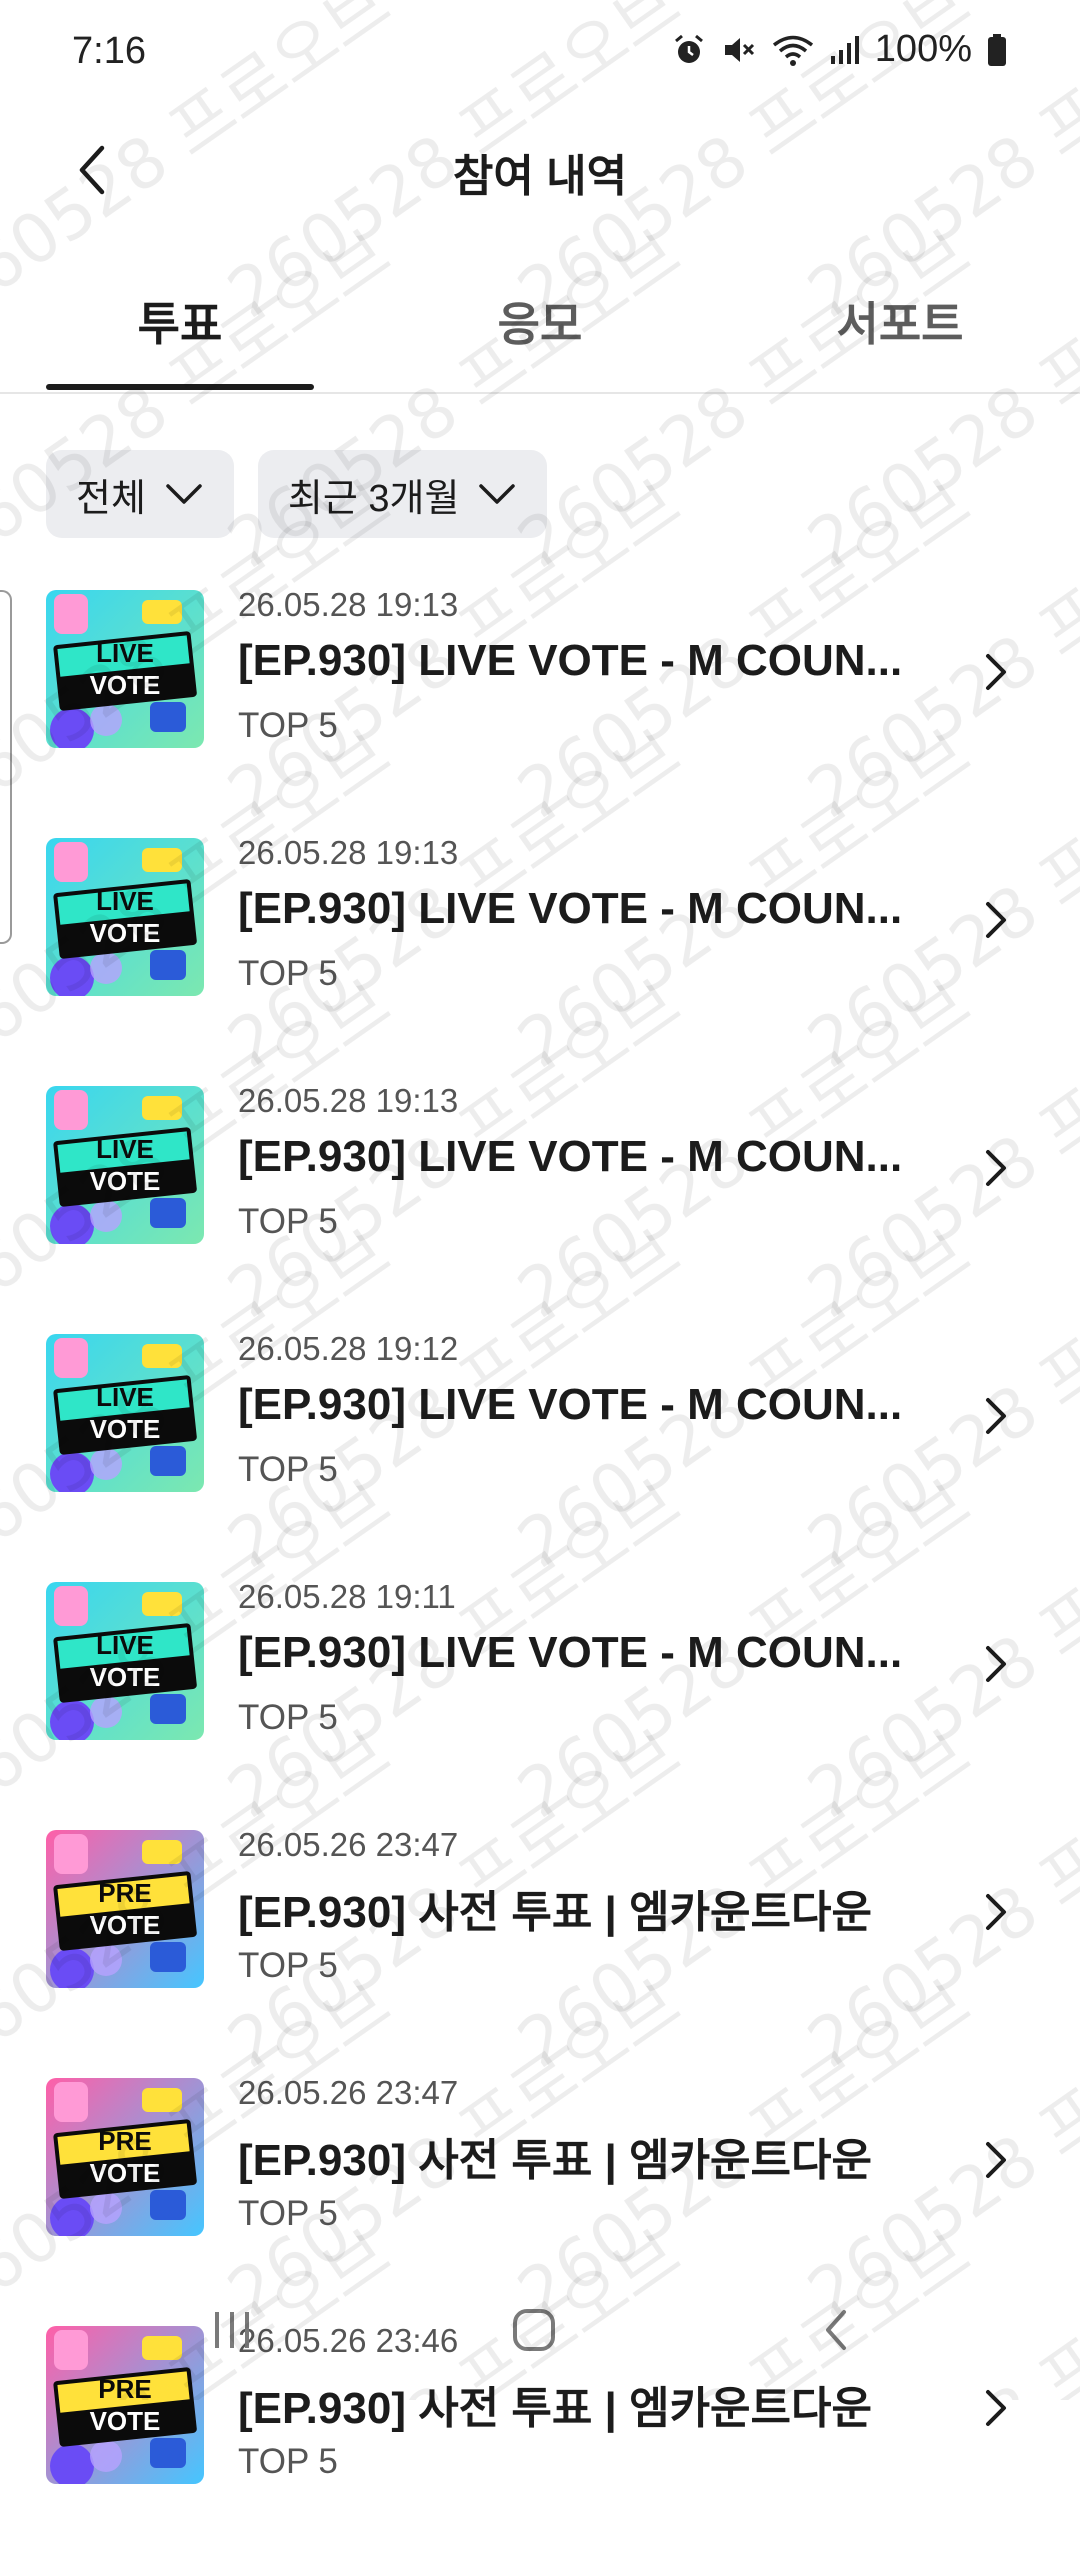 The height and width of the screenshot is (2566, 1080). I want to click on period-filter-dropdown: 최근 3개월, so click(402, 494).